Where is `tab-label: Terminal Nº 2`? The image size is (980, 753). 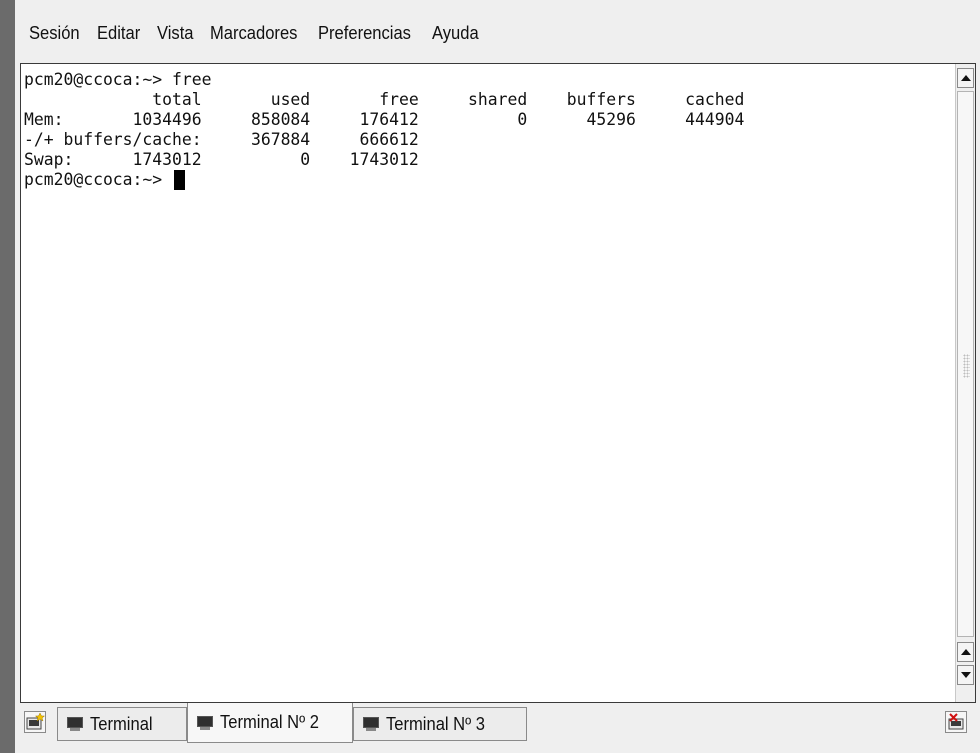 tab-label: Terminal Nº 2 is located at coordinates (270, 722).